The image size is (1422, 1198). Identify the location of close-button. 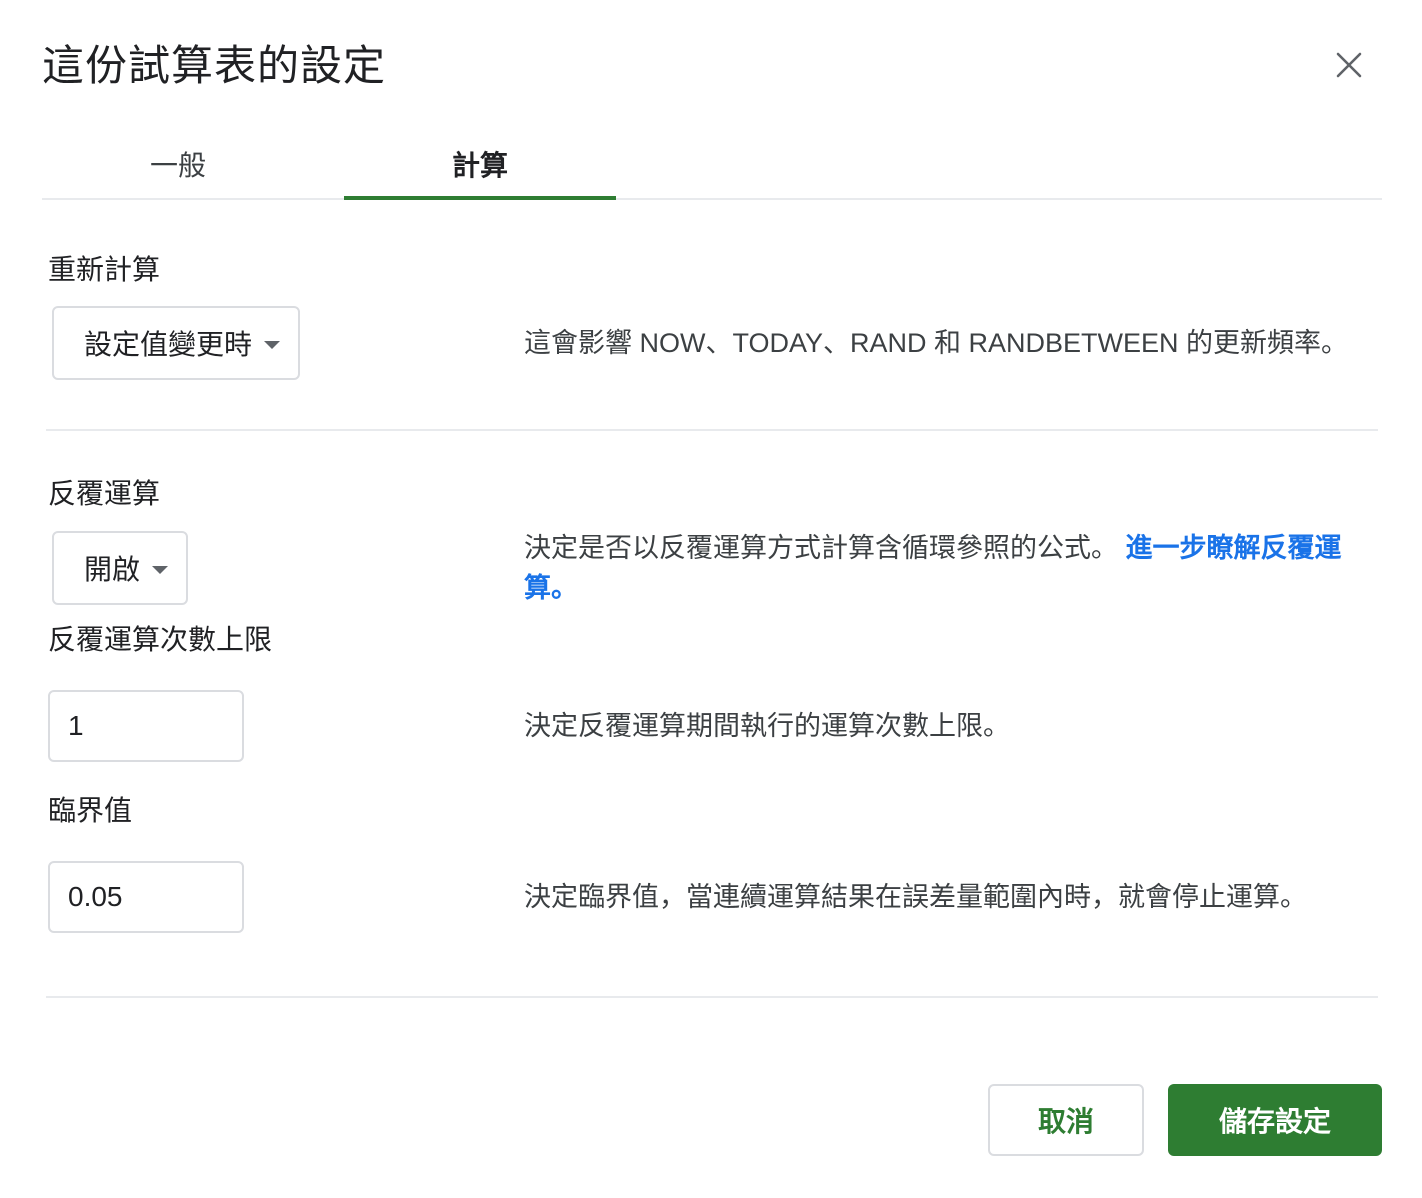
(1349, 65).